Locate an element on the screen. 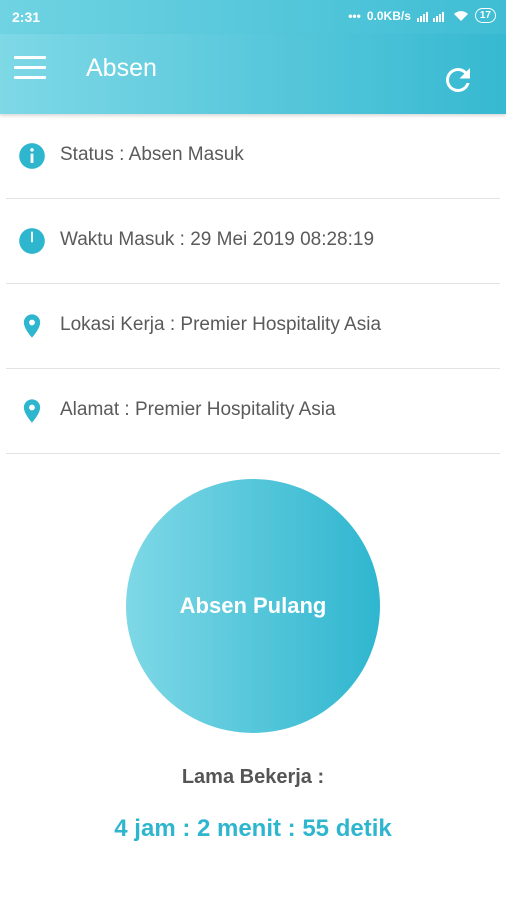 This screenshot has height=900, width=506. clock-icon is located at coordinates (32, 241).